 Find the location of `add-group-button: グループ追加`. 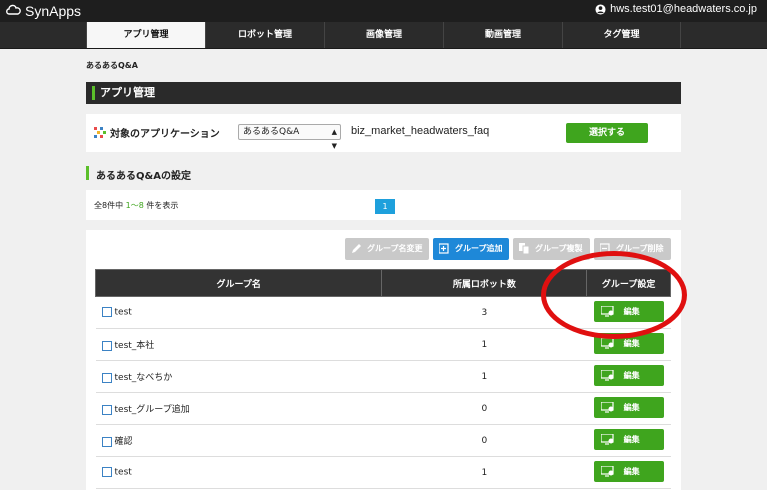

add-group-button: グループ追加 is located at coordinates (471, 249).